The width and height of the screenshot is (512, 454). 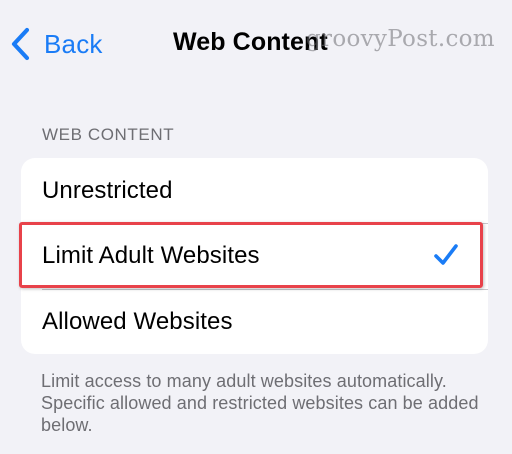 I want to click on option-limit-adult-websites: Limit Adult Websites, so click(x=254, y=255).